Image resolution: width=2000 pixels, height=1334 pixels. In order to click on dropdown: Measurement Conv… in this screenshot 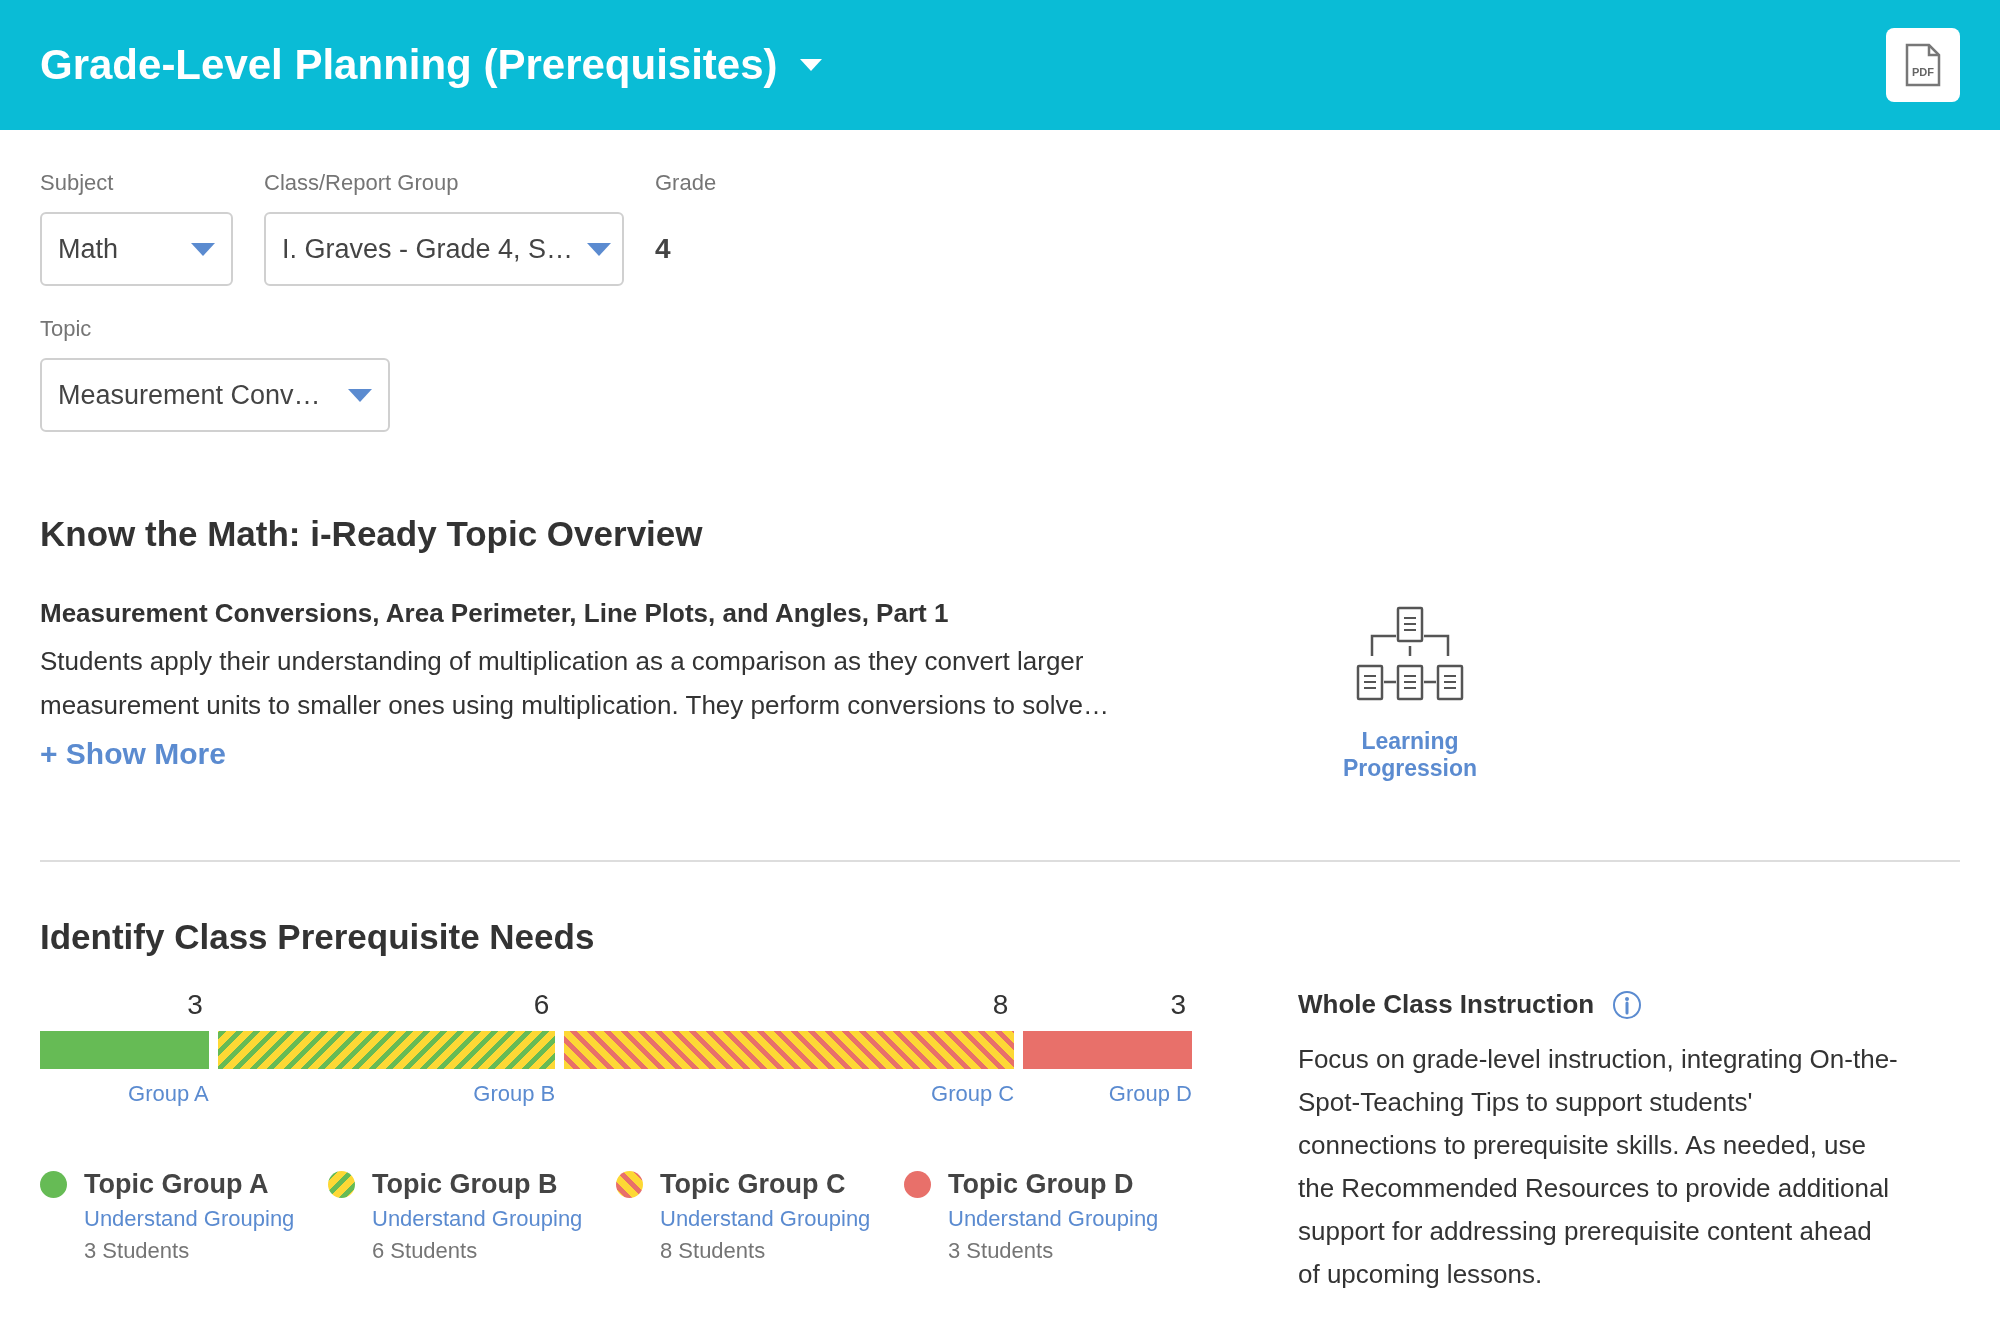, I will do `click(215, 395)`.